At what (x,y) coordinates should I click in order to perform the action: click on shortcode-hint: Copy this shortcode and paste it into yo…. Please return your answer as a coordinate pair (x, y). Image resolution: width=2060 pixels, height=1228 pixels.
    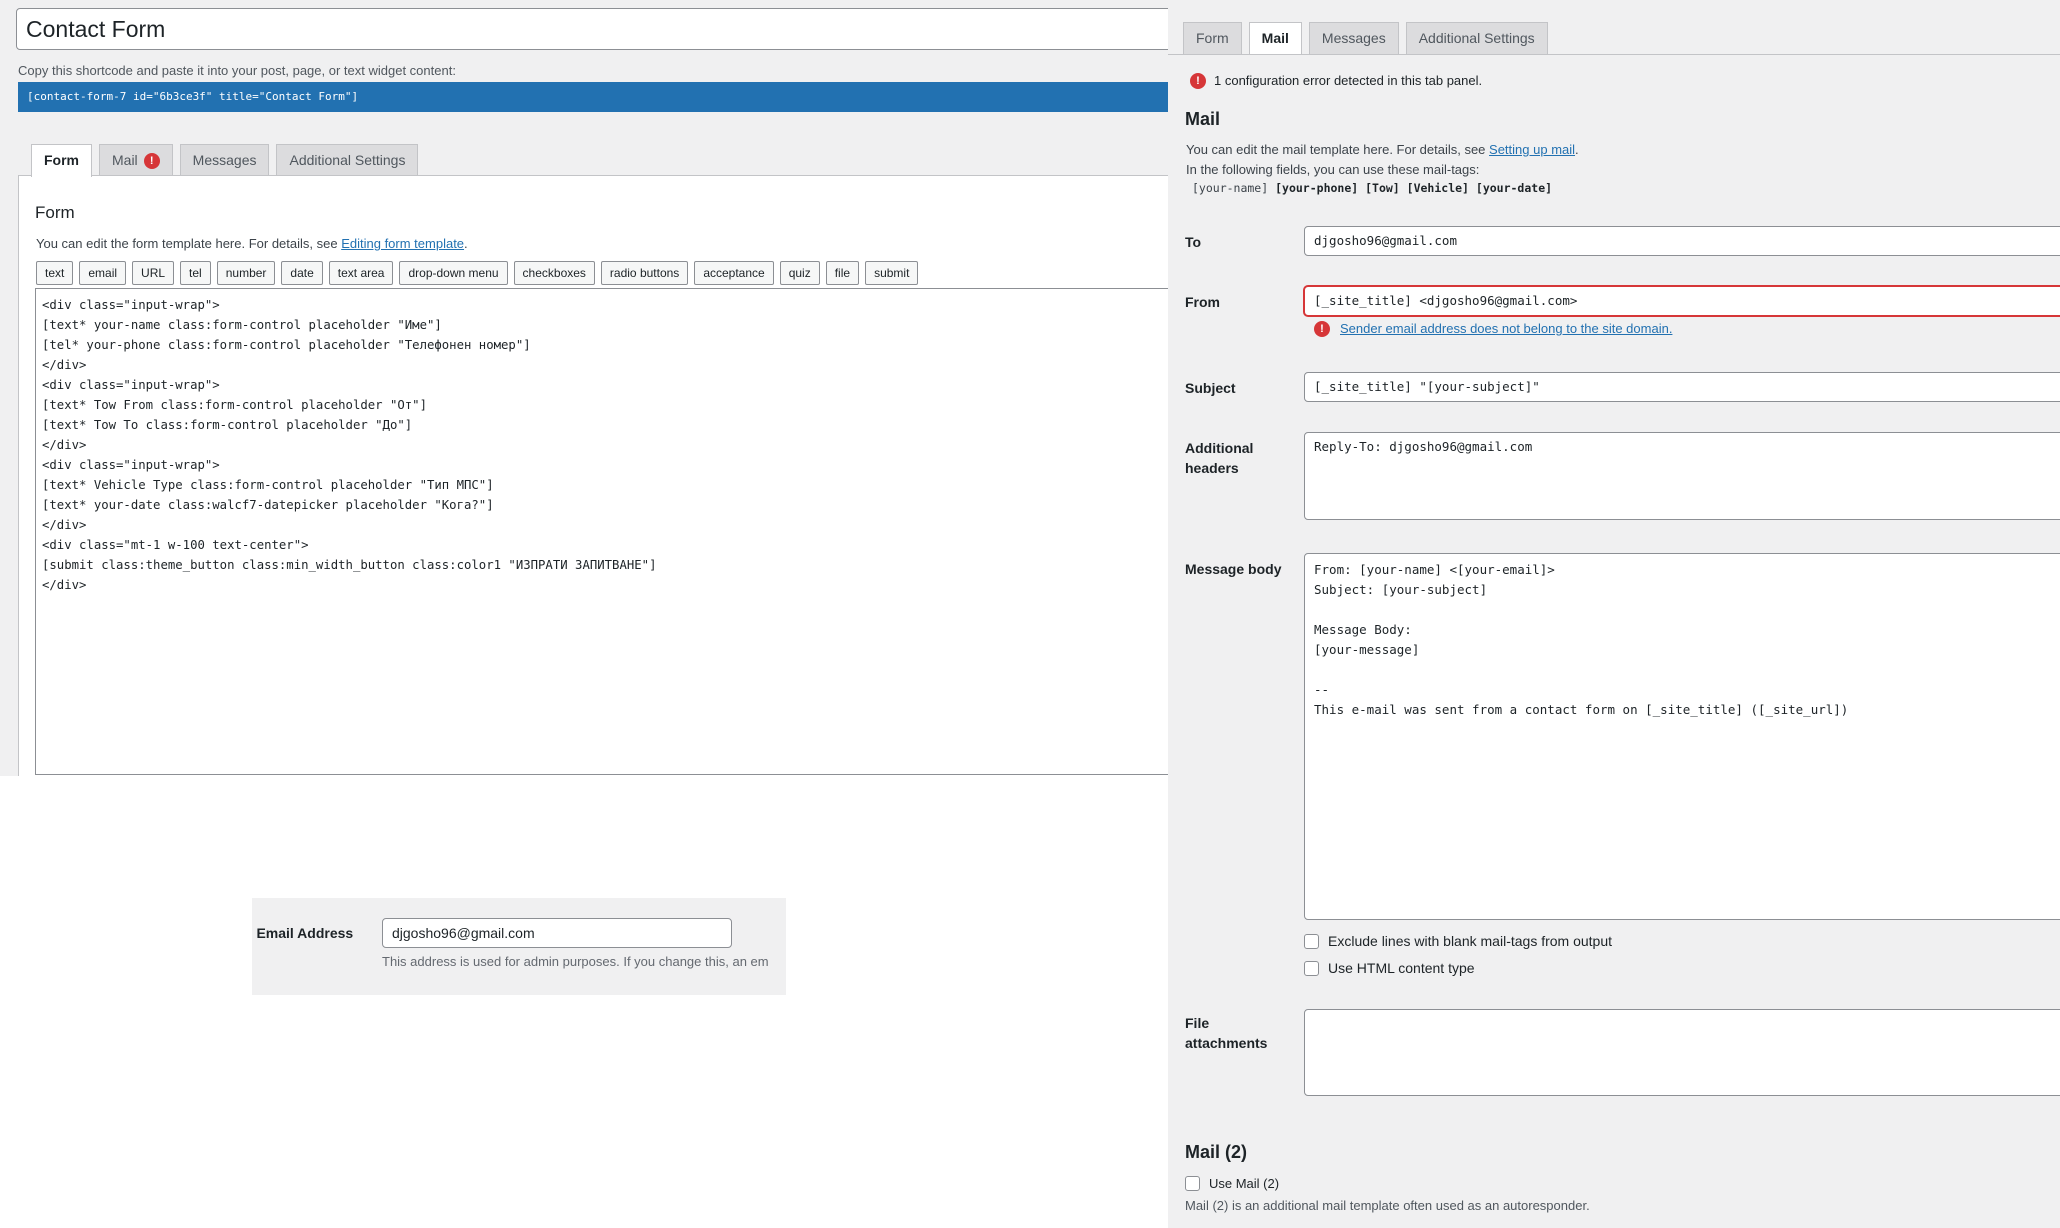
    Looking at the image, I should click on (237, 70).